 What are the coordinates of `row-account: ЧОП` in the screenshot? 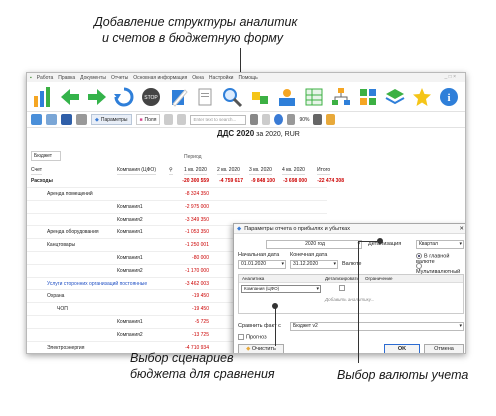 It's located at (62, 309).